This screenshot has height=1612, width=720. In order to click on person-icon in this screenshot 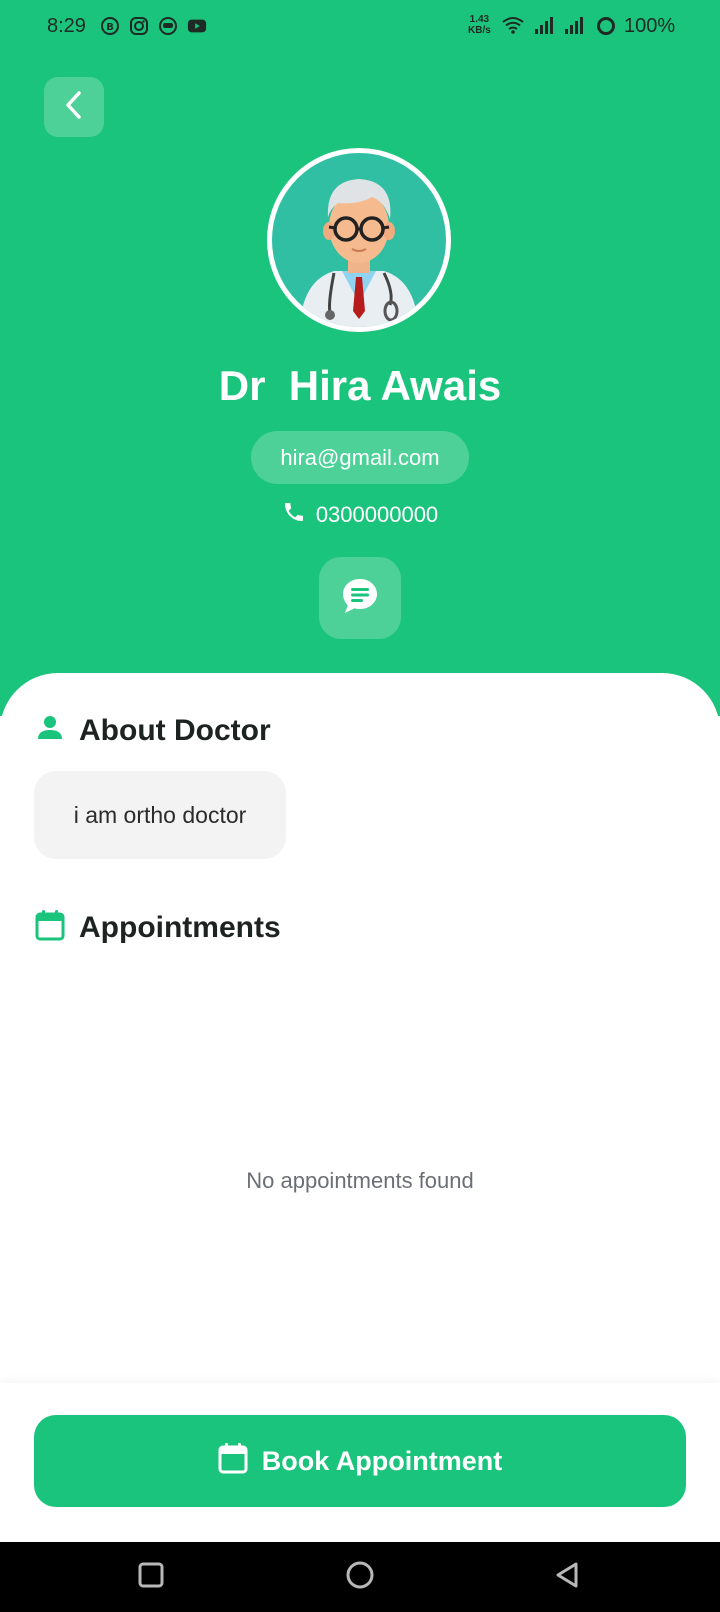, I will do `click(50, 730)`.